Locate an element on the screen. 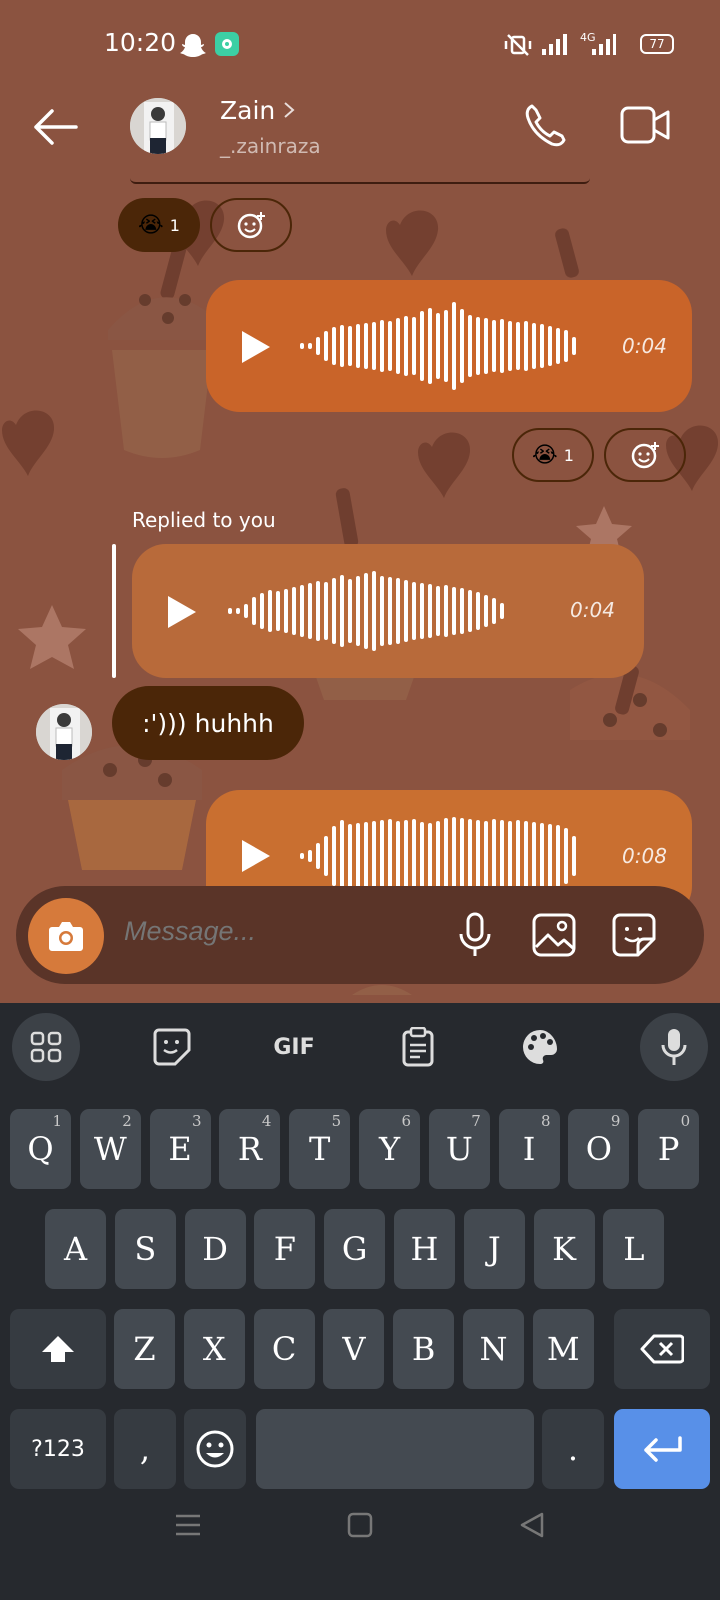 This screenshot has width=720, height=1600. emoji-key is located at coordinates (215, 1449).